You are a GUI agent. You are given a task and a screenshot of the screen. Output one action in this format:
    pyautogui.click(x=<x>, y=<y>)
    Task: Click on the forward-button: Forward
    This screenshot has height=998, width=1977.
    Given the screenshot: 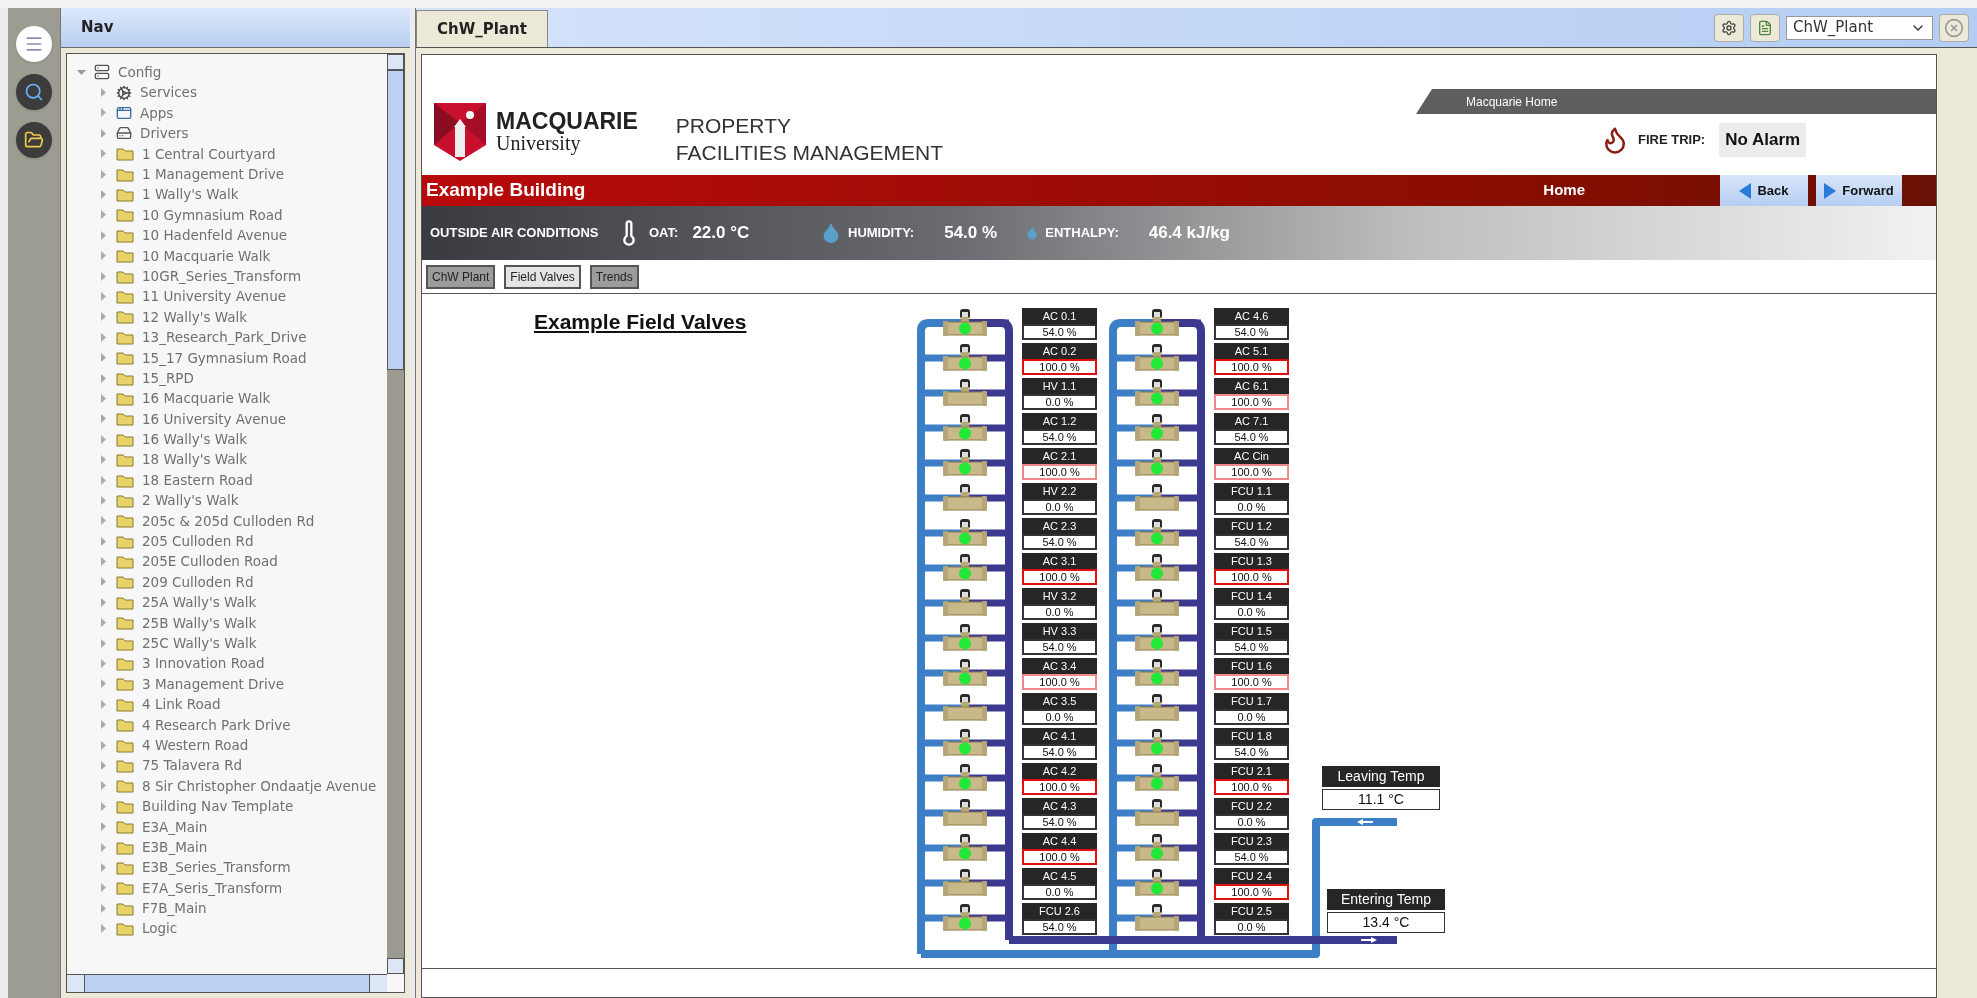 What is the action you would take?
    pyautogui.click(x=1859, y=190)
    